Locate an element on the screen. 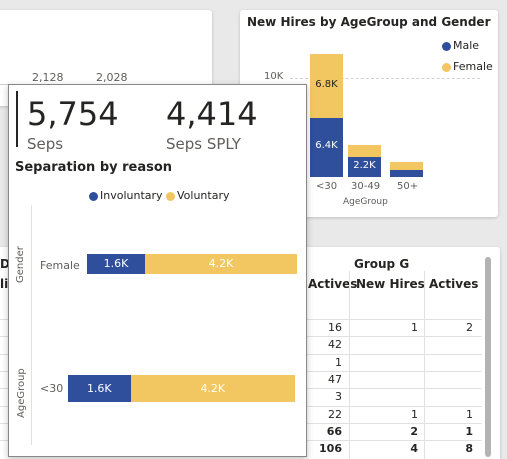 This screenshot has height=459, width=507. column-data-label: 2.2K is located at coordinates (364, 165).